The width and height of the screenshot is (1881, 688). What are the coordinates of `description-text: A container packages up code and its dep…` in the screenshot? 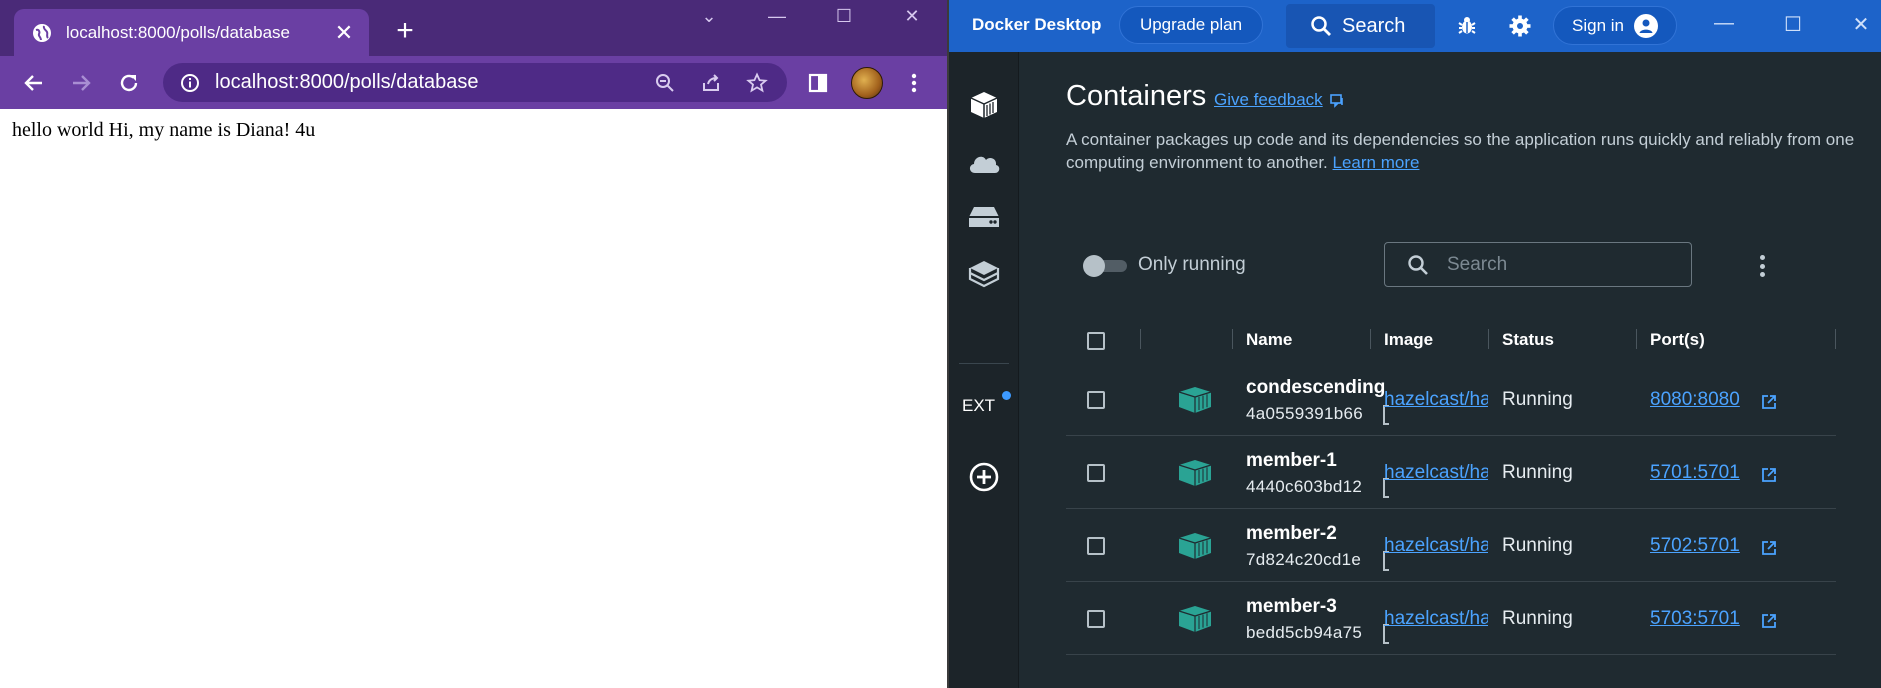 It's located at (1460, 151).